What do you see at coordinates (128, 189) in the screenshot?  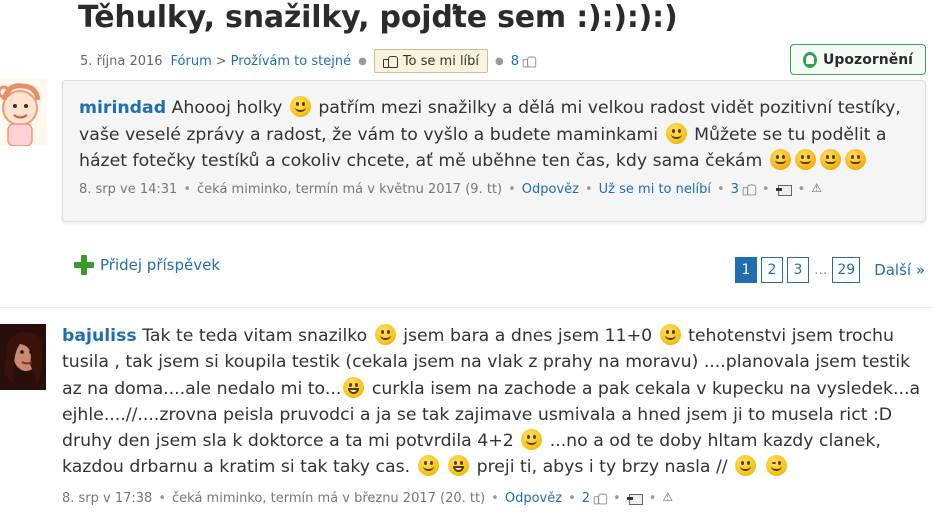 I see `post-time: 8. srp ve 14:31` at bounding box center [128, 189].